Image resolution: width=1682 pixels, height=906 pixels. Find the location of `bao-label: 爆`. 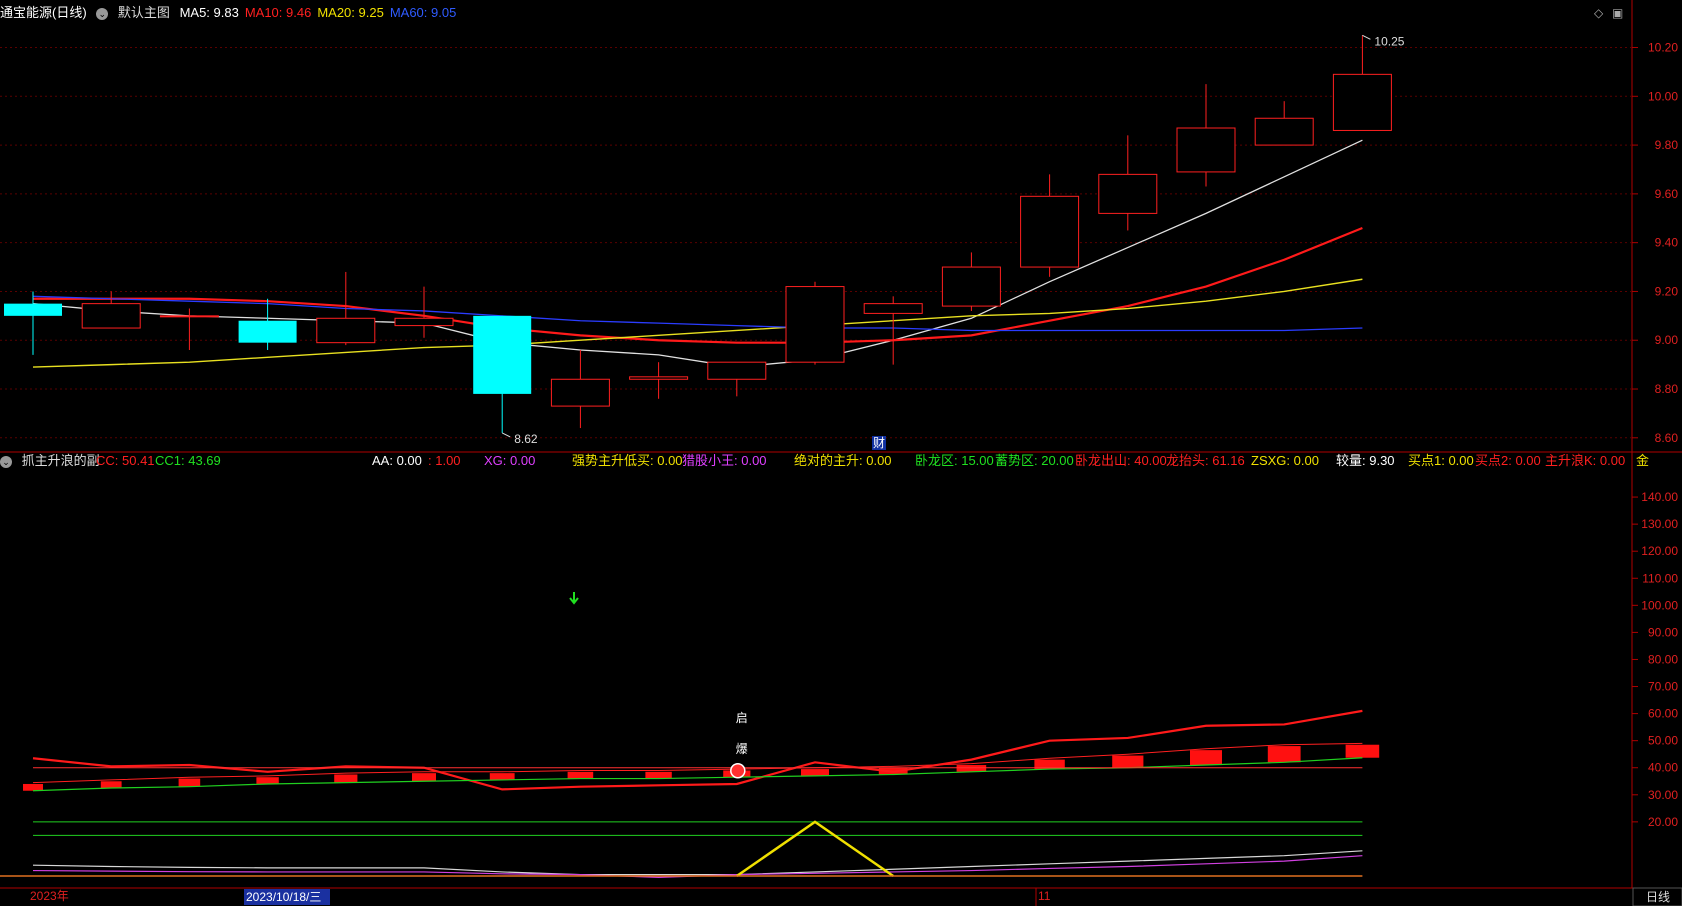

bao-label: 爆 is located at coordinates (742, 749).